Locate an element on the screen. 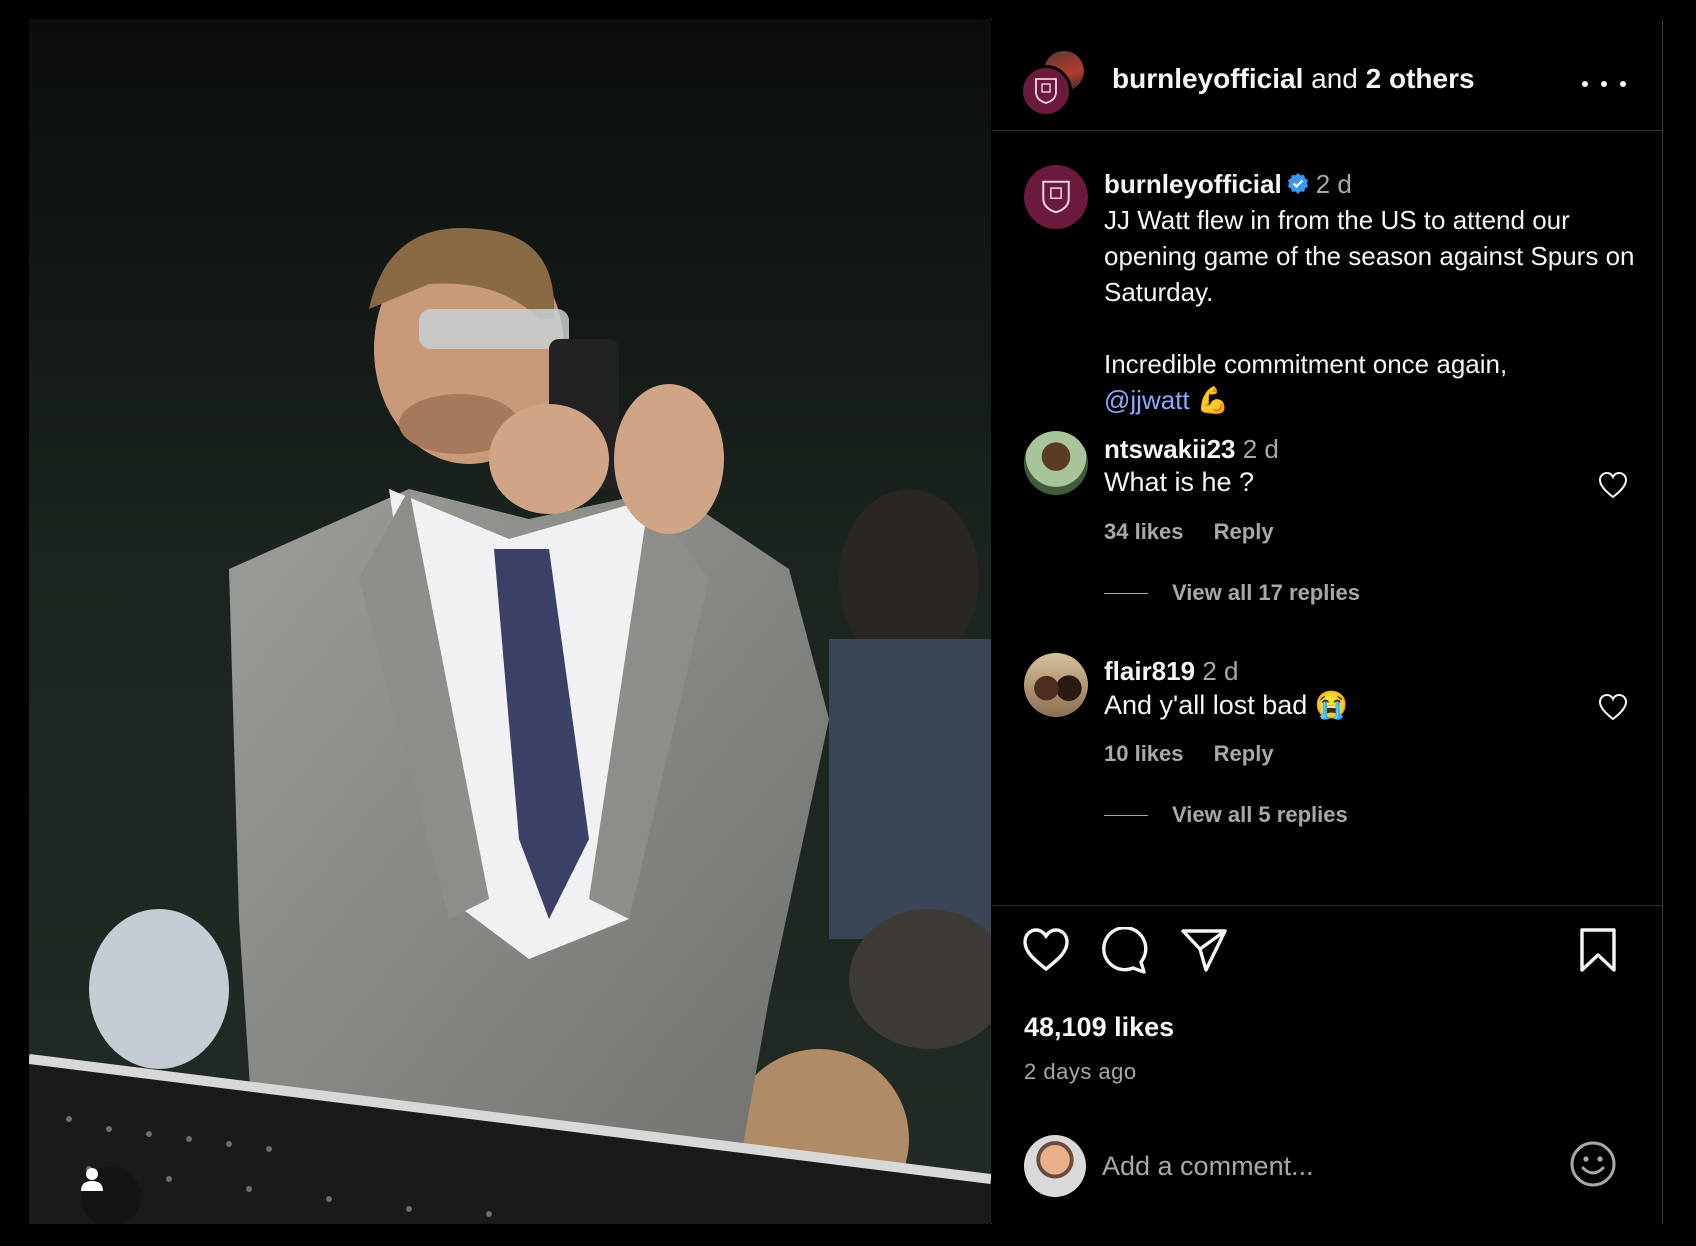  comment-header: ntswakii23 2 d is located at coordinates (1191, 449).